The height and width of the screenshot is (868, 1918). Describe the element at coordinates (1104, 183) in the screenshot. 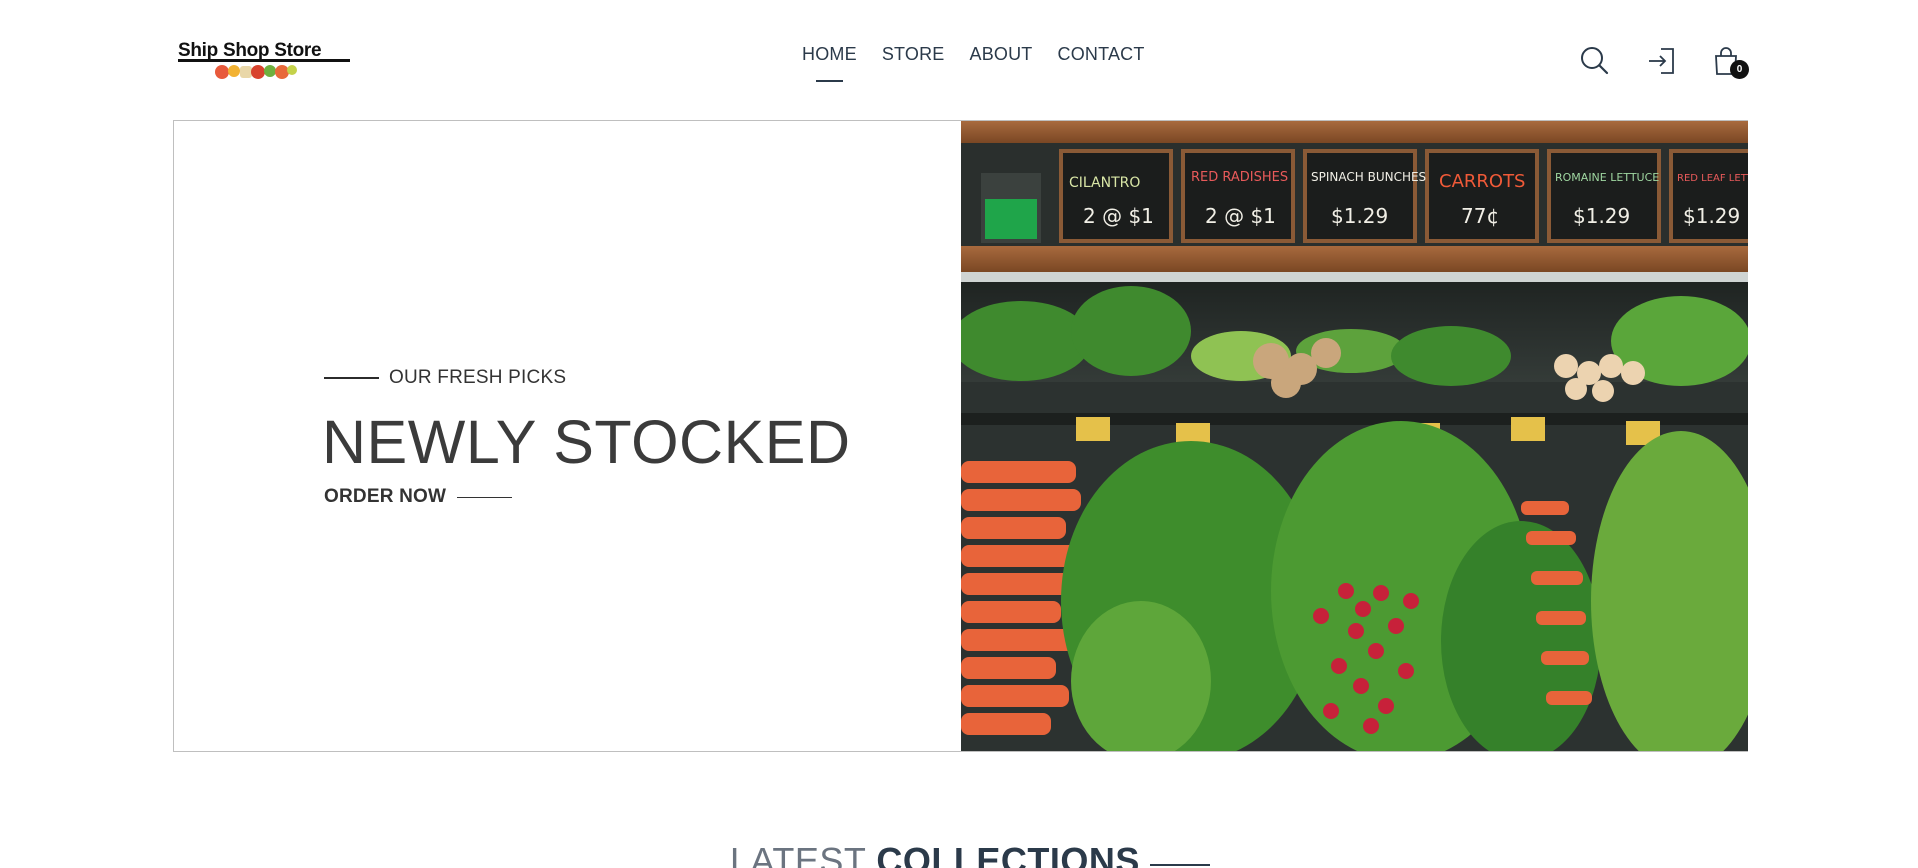

I see `sign-label: CILANTRO` at that location.